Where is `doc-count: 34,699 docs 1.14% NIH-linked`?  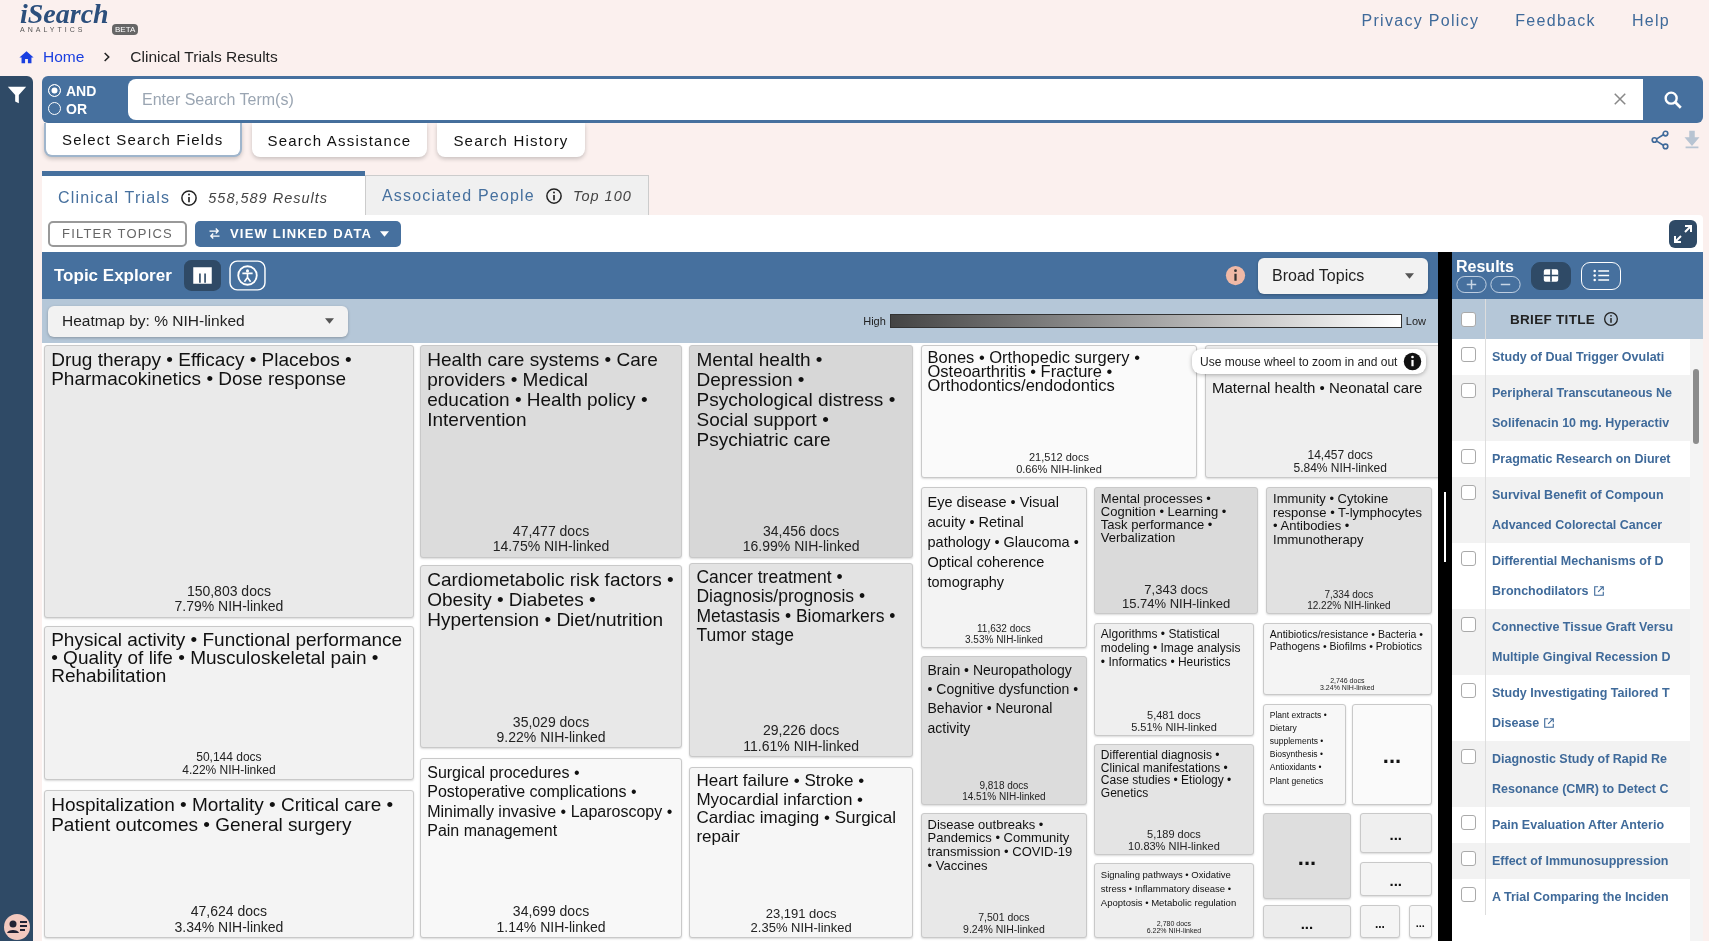
doc-count: 34,699 docs 1.14% NIH-linked is located at coordinates (551, 920).